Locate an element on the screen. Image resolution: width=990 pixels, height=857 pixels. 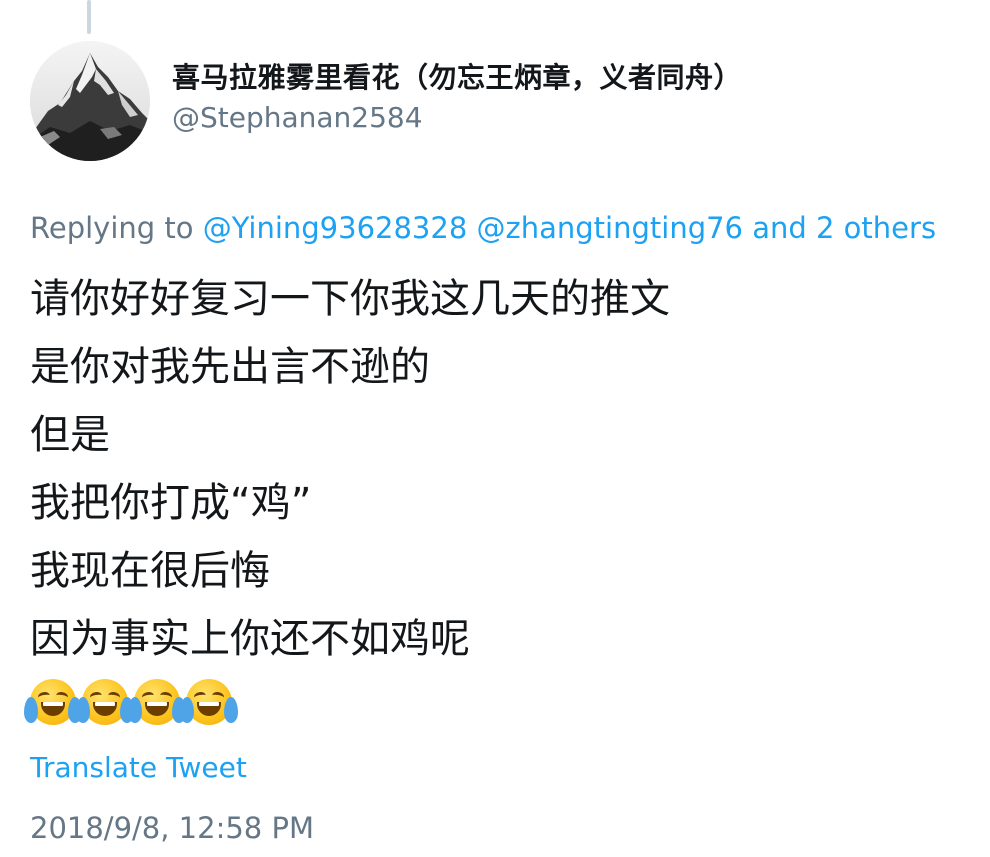
tweet-line: 我现在很后悔 is located at coordinates (150, 571).